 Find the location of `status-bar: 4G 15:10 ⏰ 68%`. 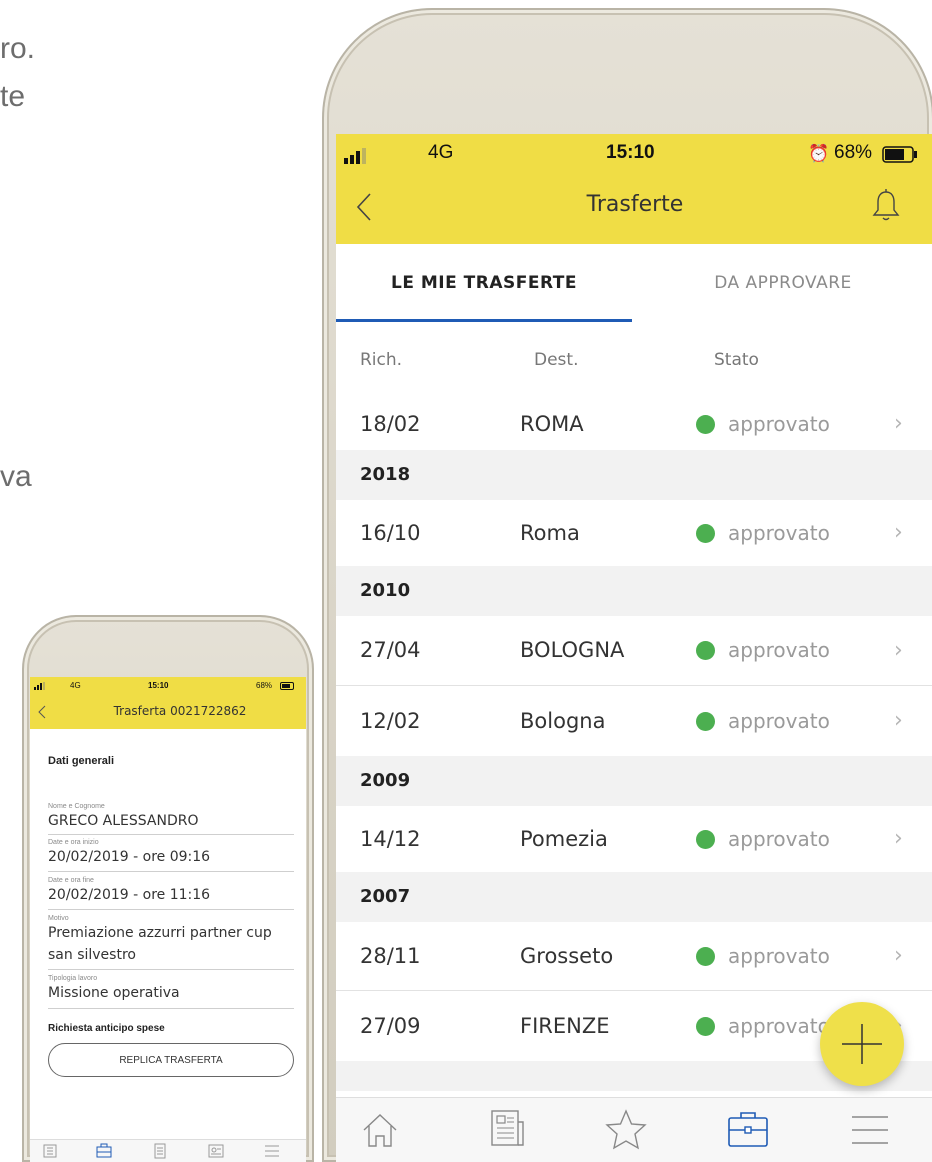

status-bar: 4G 15:10 ⏰ 68% is located at coordinates (634, 154).